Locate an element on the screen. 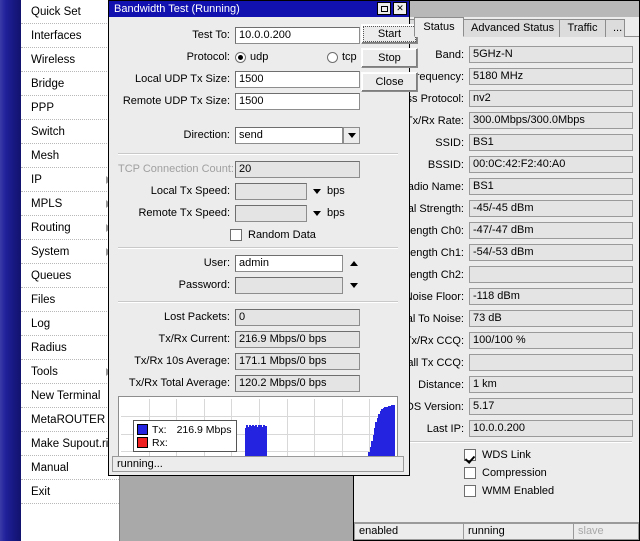 The width and height of the screenshot is (640, 541). statusbar-cell: running is located at coordinates (519, 531).